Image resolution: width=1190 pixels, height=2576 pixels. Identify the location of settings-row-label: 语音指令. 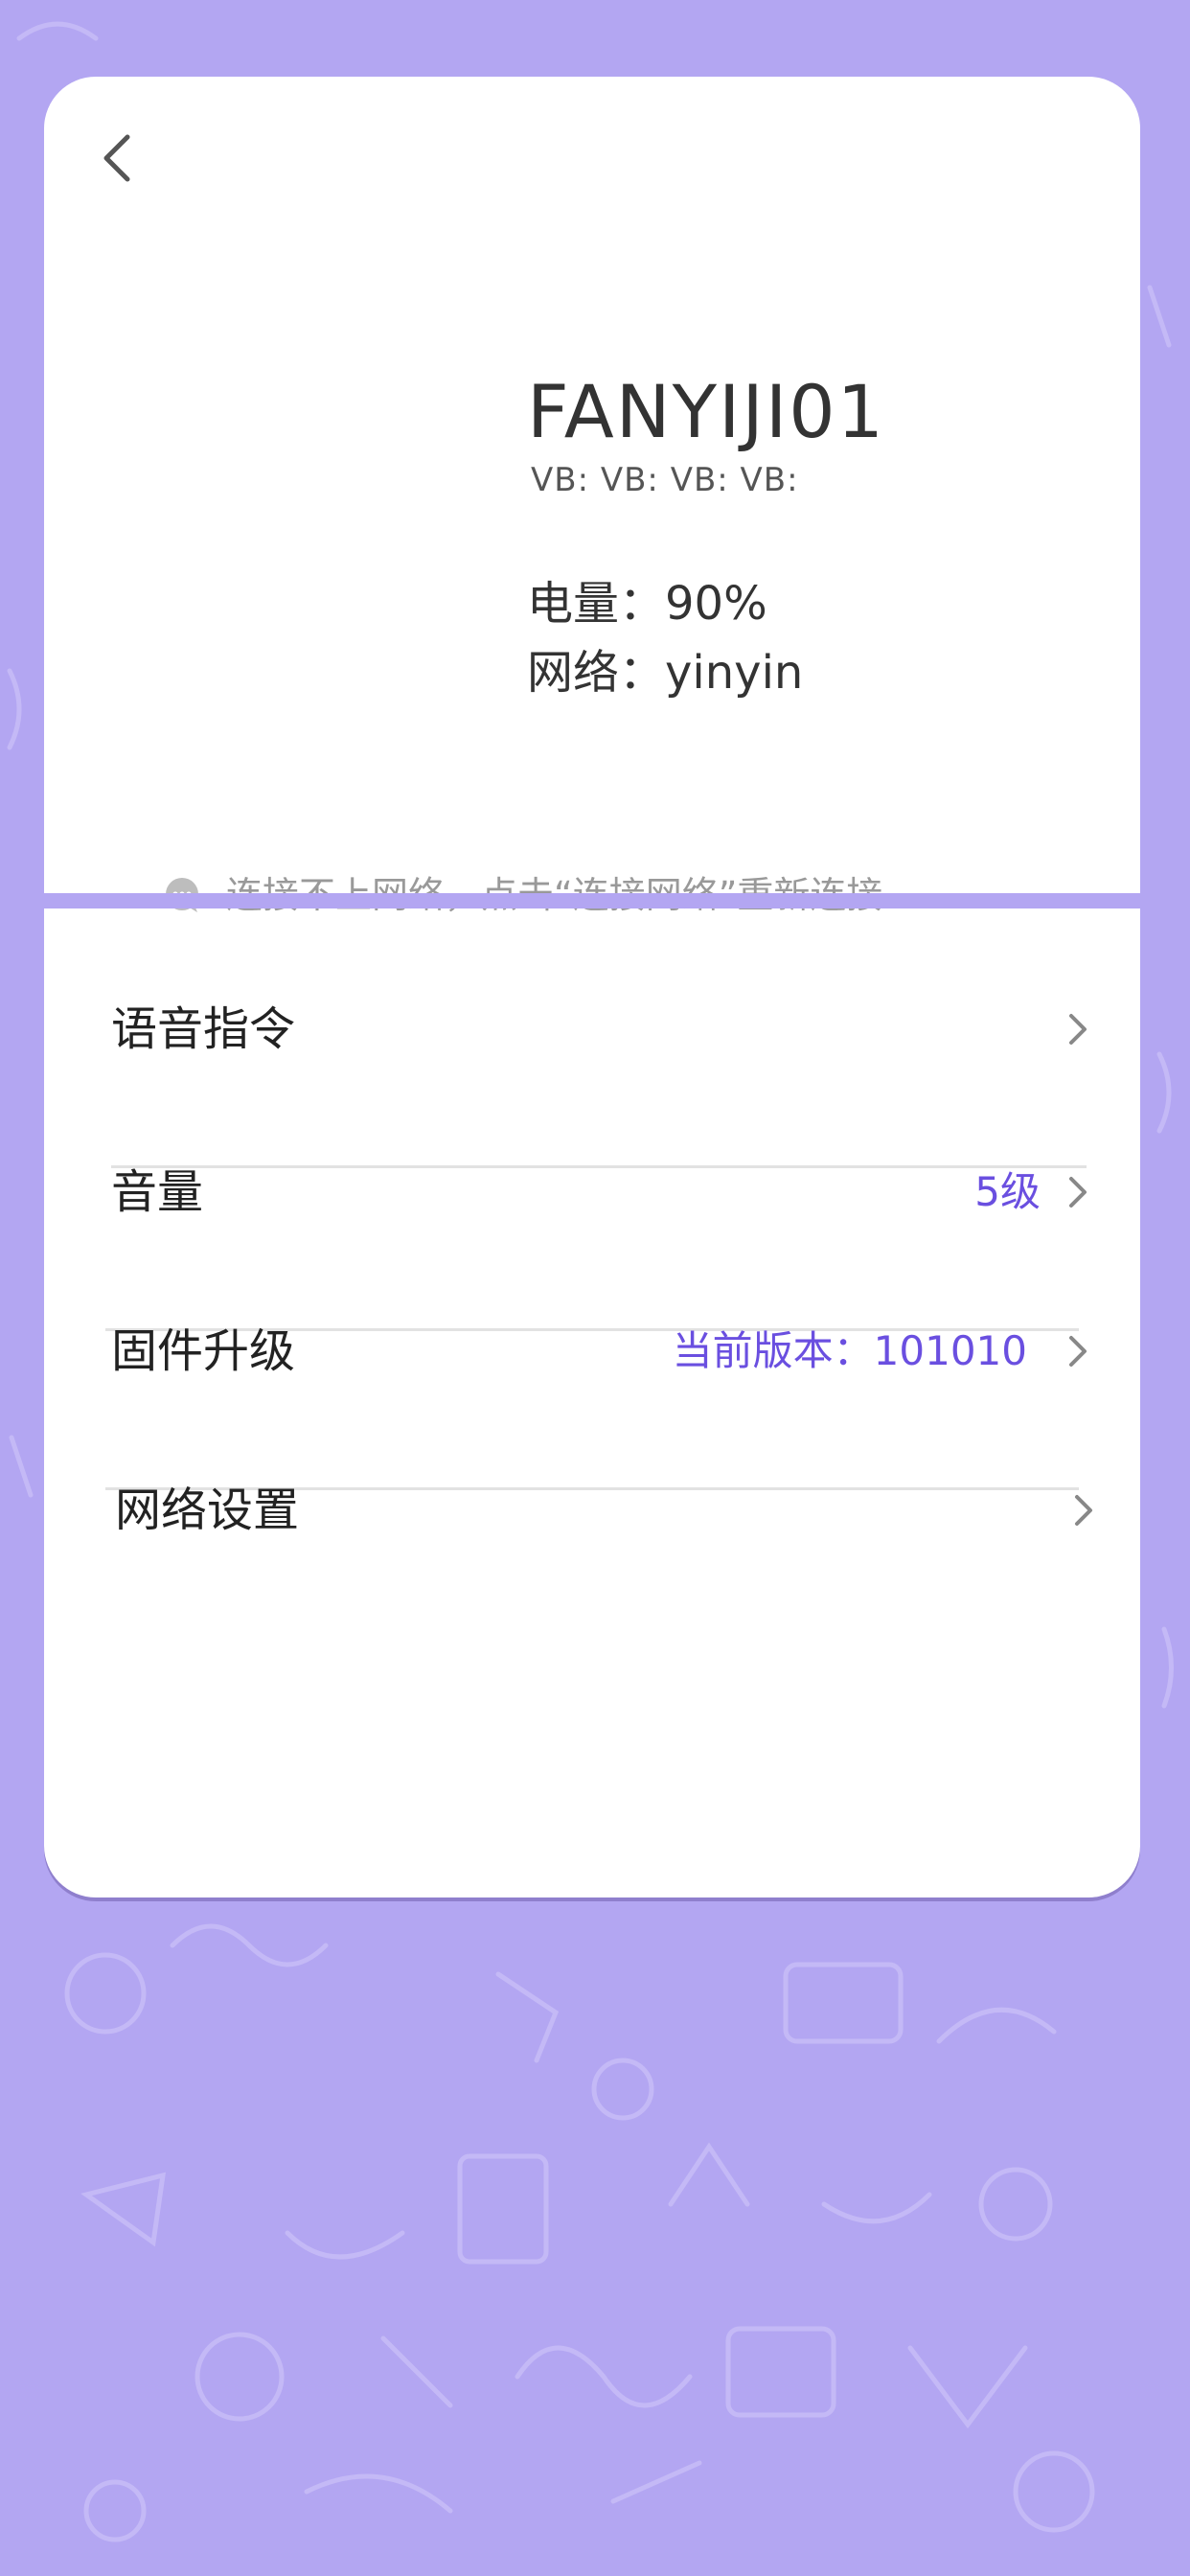
(203, 1029).